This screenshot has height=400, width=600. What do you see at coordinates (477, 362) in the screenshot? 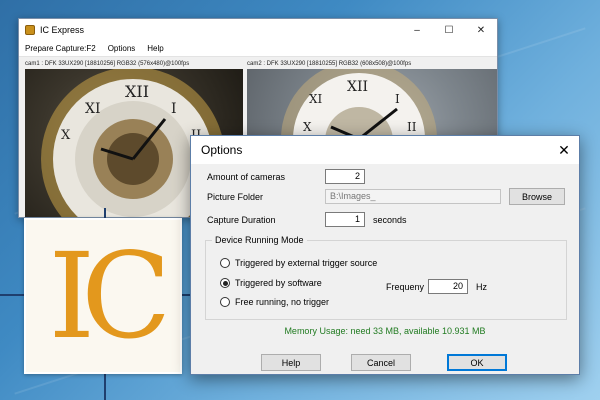
I see `ok-button: OK` at bounding box center [477, 362].